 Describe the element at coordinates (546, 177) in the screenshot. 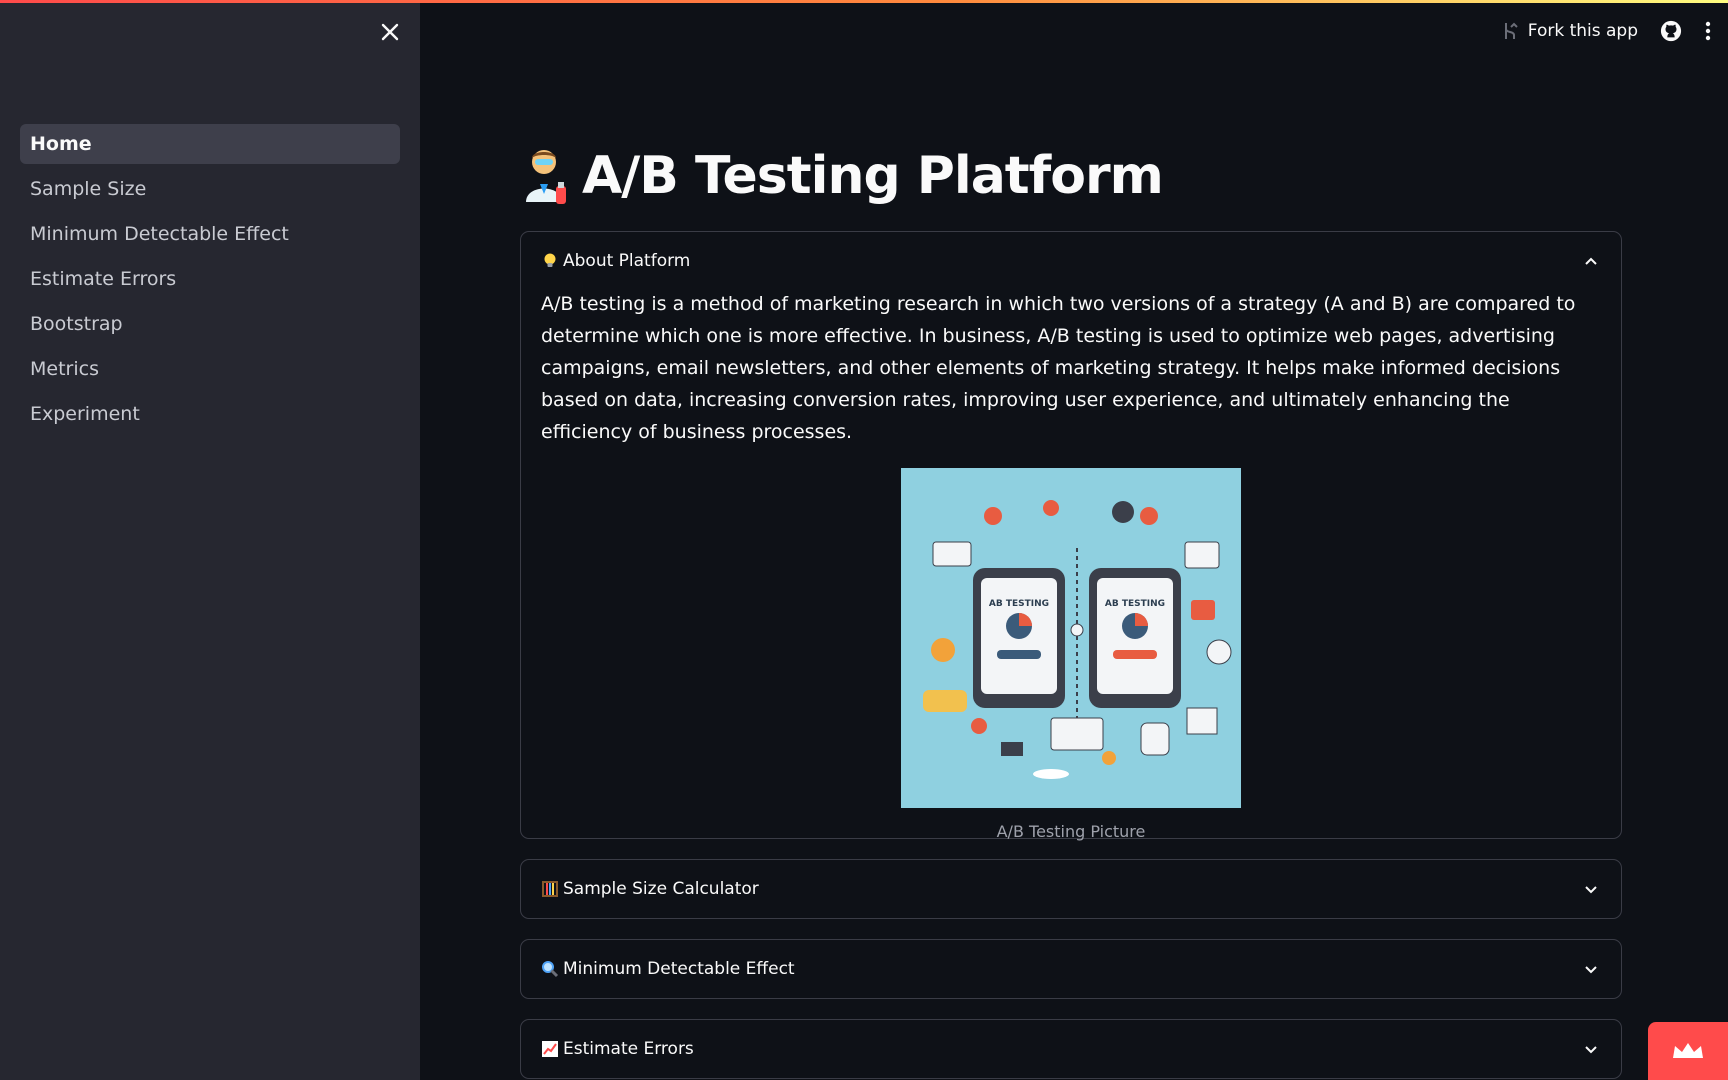

I see `scientist-icon` at that location.